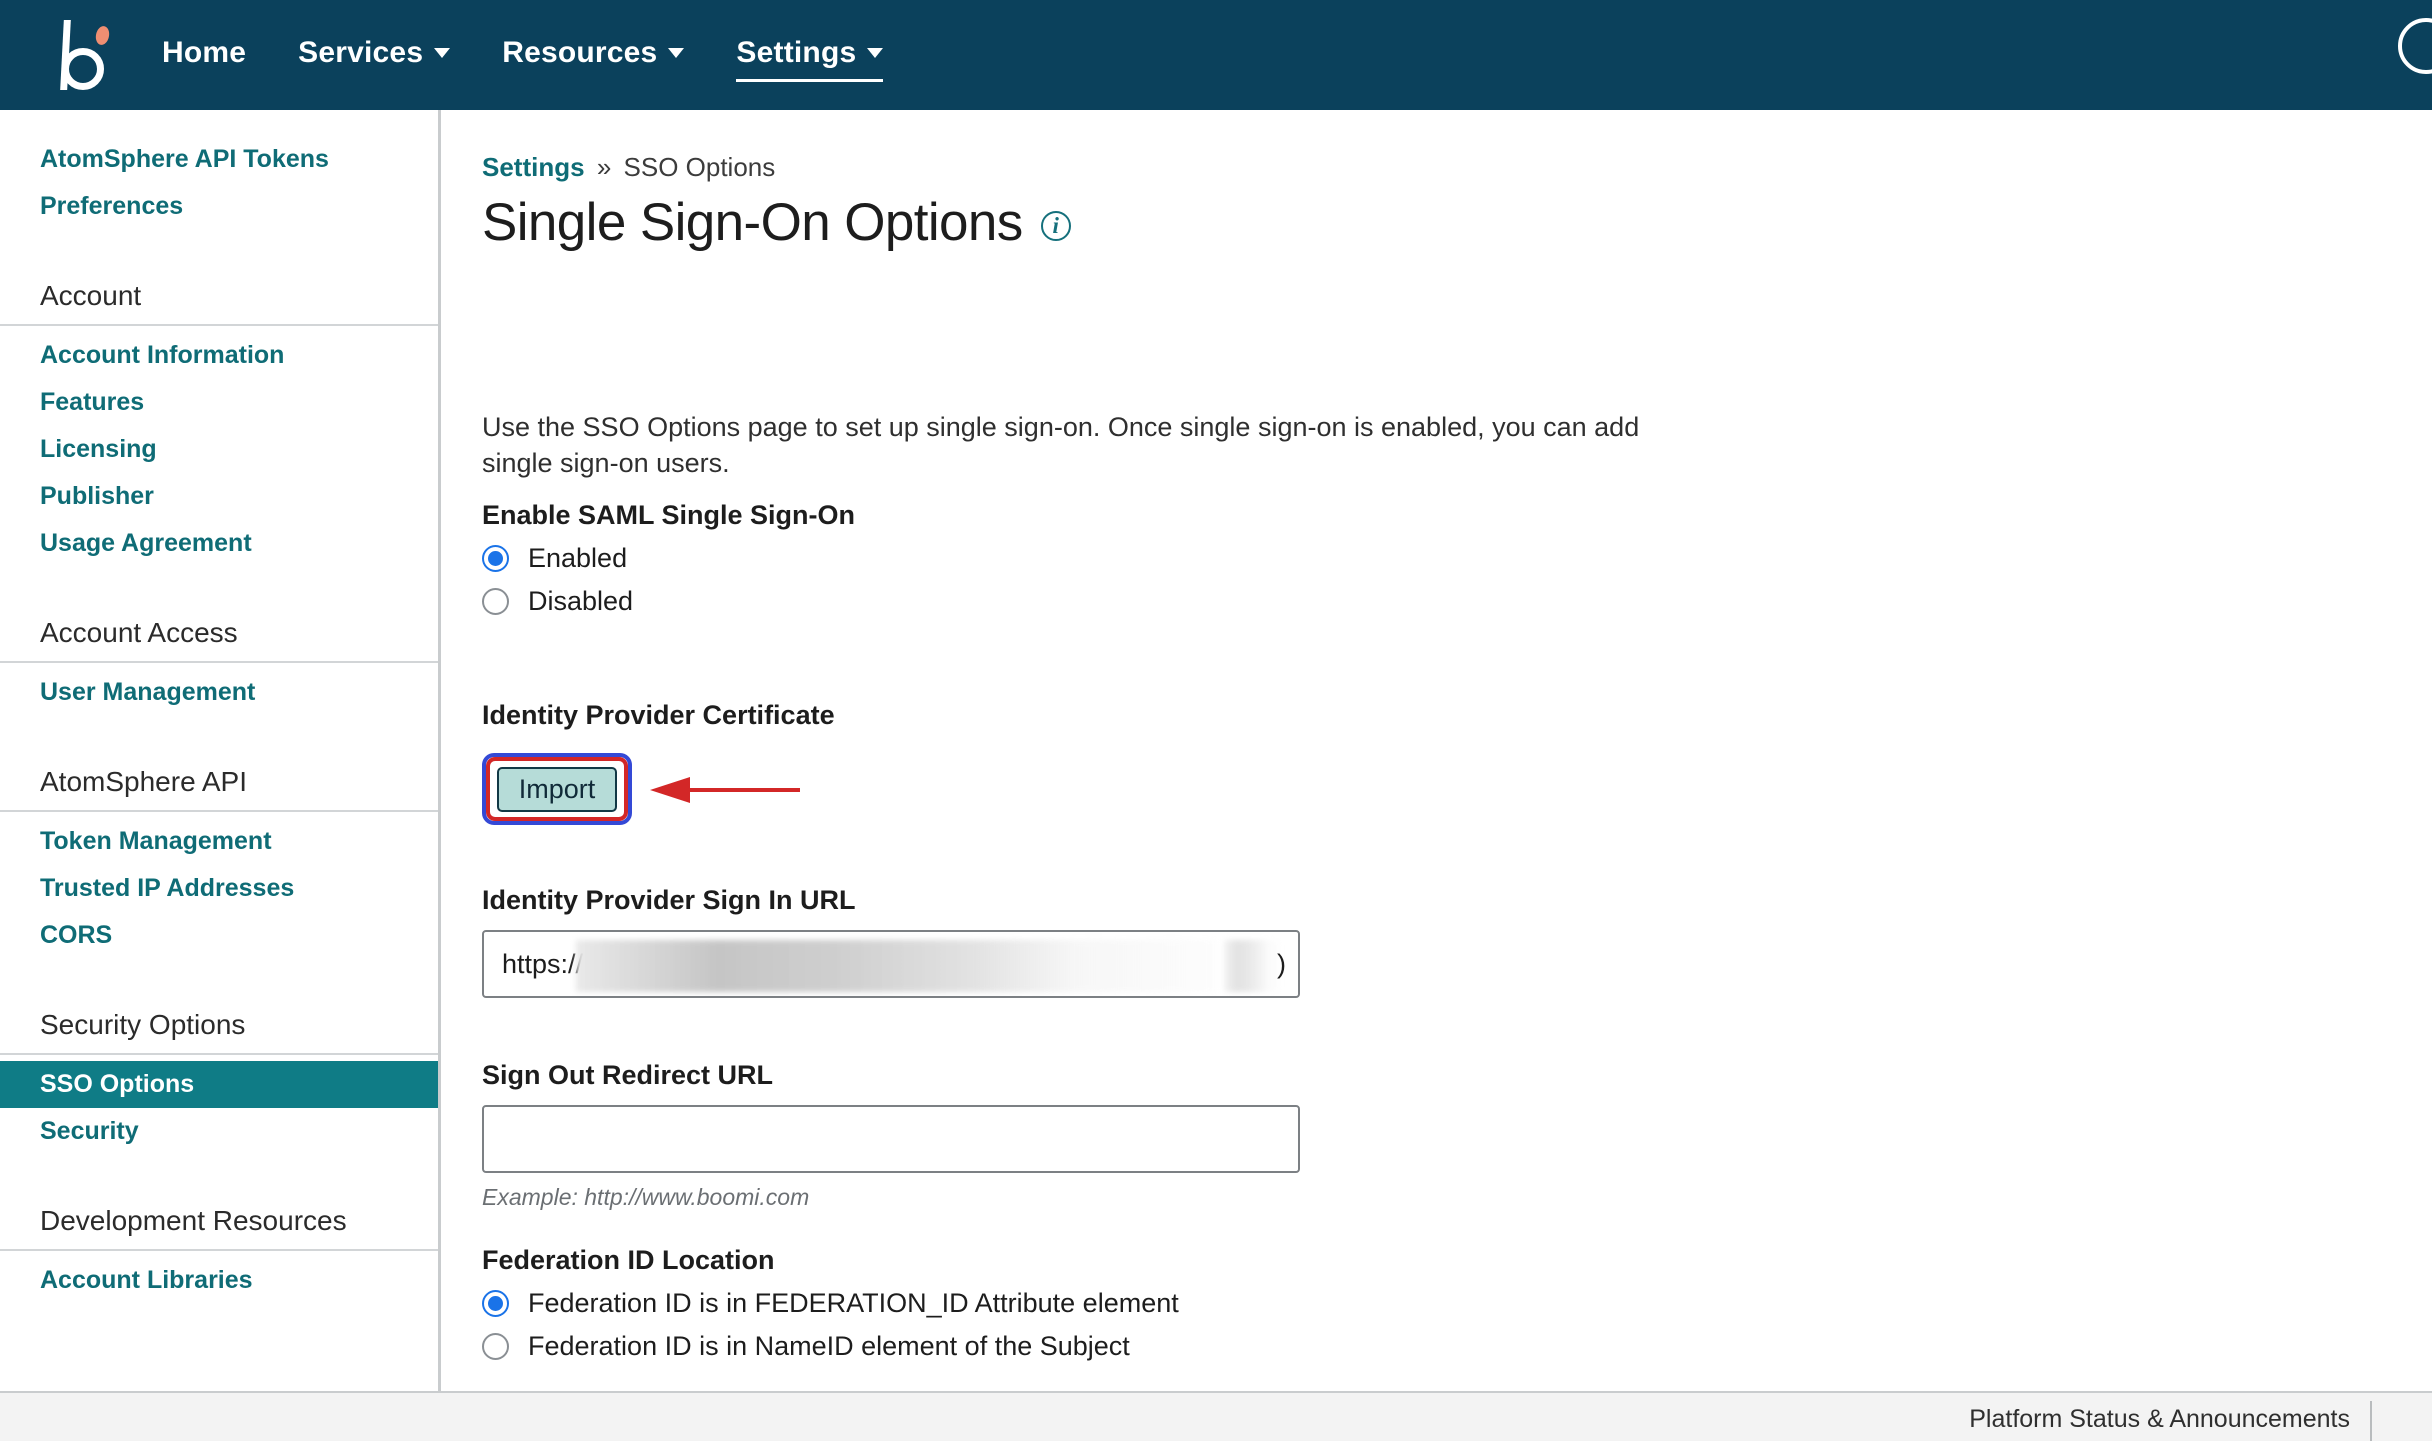 The width and height of the screenshot is (2432, 1441). What do you see at coordinates (2159, 1419) in the screenshot?
I see `platform-status-link: Platform Status & Announcements` at bounding box center [2159, 1419].